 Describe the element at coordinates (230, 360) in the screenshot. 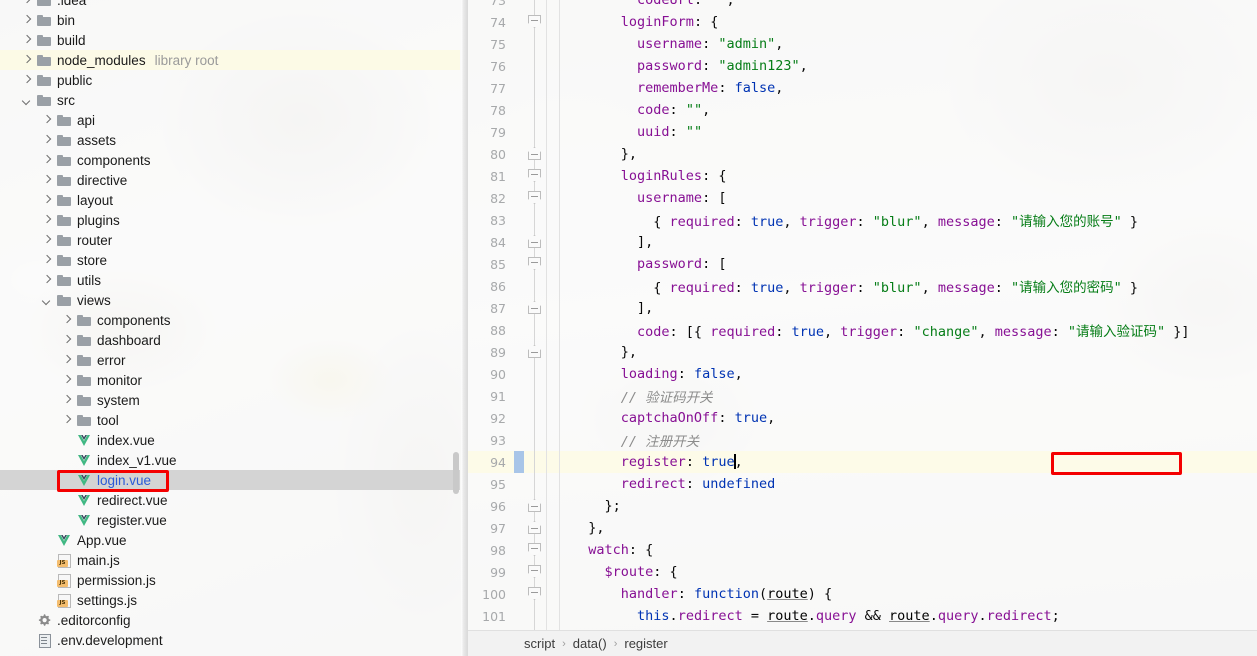

I see `tree-item-error: error` at that location.